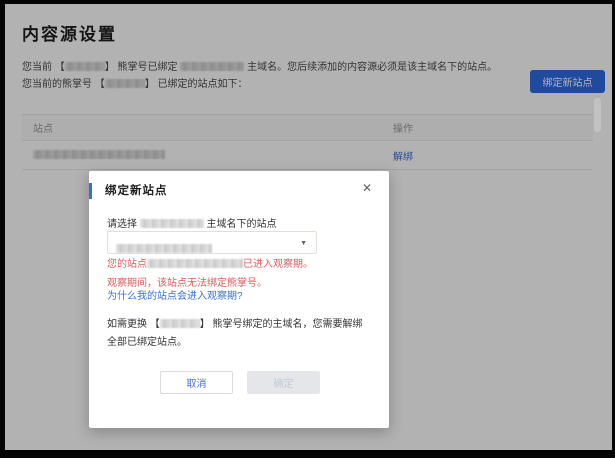 The height and width of the screenshot is (458, 615). I want to click on note-text: 如需更换 【】 熊掌号绑定的主域名，您需要解绑全部已绑定站点。, so click(239, 334).